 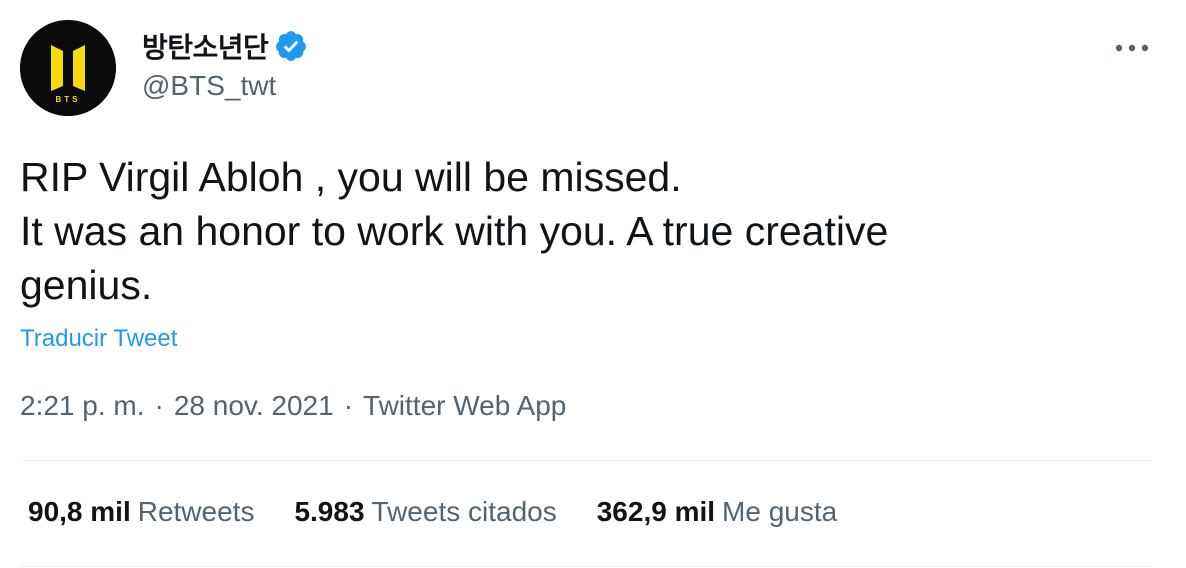 I want to click on stat-label: Retweets, so click(x=196, y=511).